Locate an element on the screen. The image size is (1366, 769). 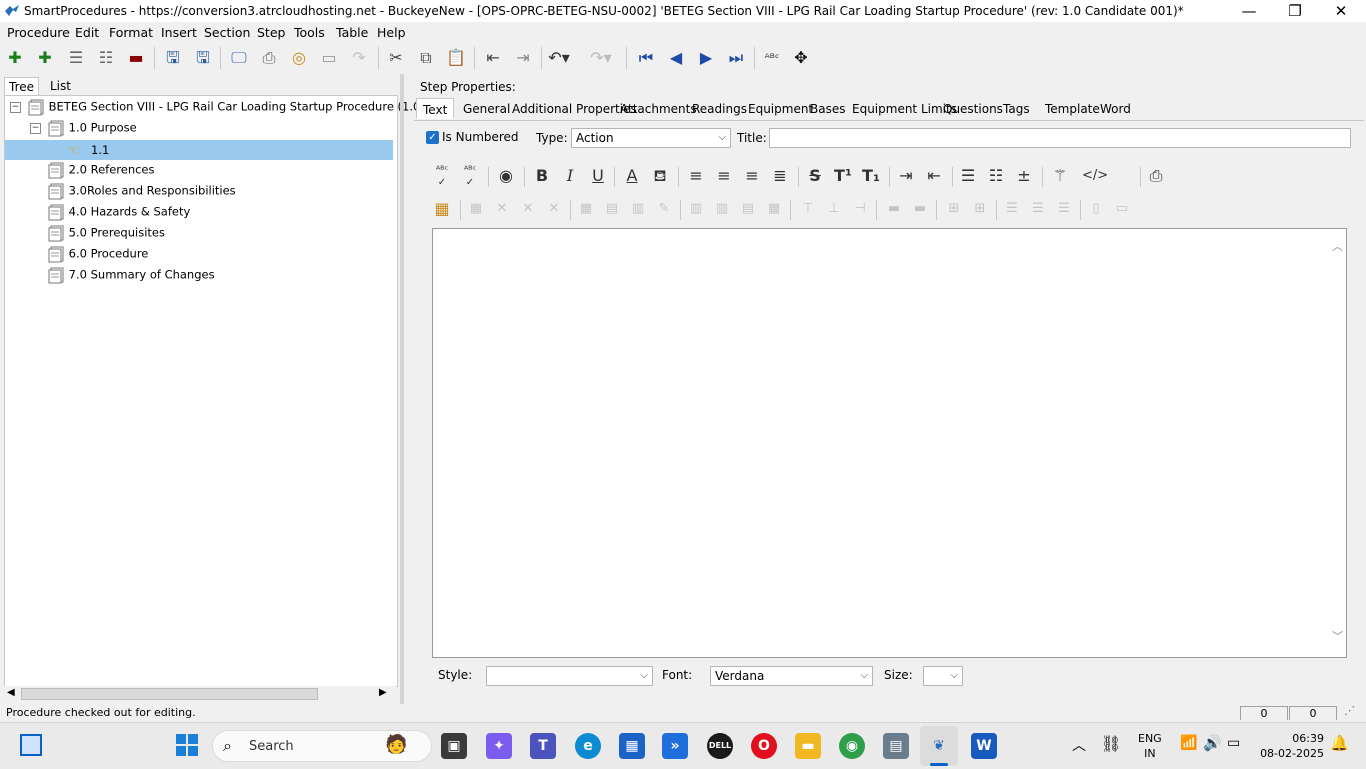
widgets-icon is located at coordinates (31, 745).